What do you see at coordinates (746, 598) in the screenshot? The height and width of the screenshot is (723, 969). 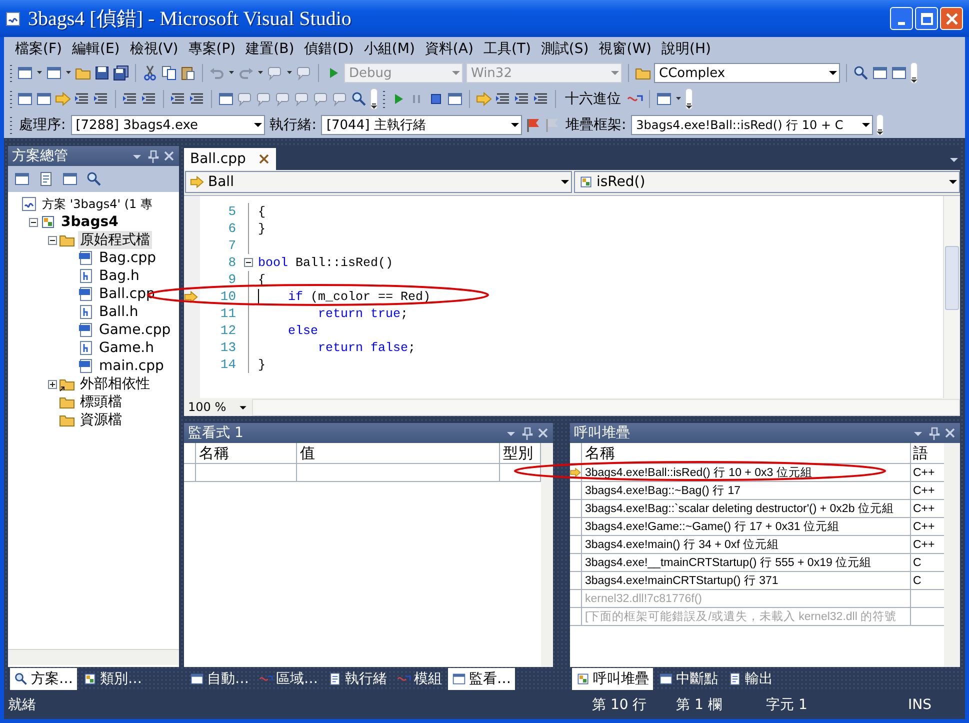 I see `table-cell: kernel32.dll!7c81776f()` at bounding box center [746, 598].